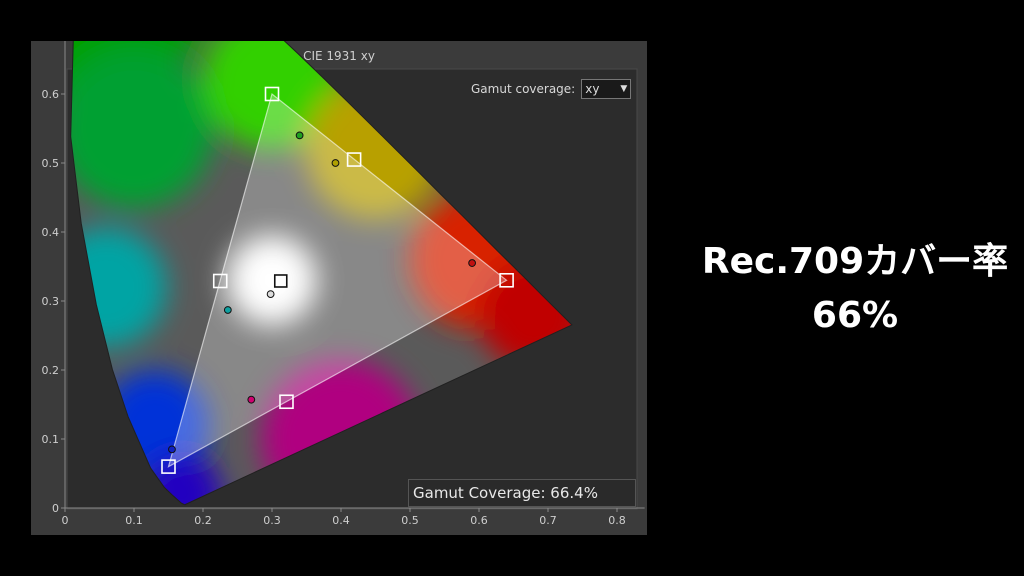  Describe the element at coordinates (299, 135) in the screenshot. I see `measured-green-point` at that location.